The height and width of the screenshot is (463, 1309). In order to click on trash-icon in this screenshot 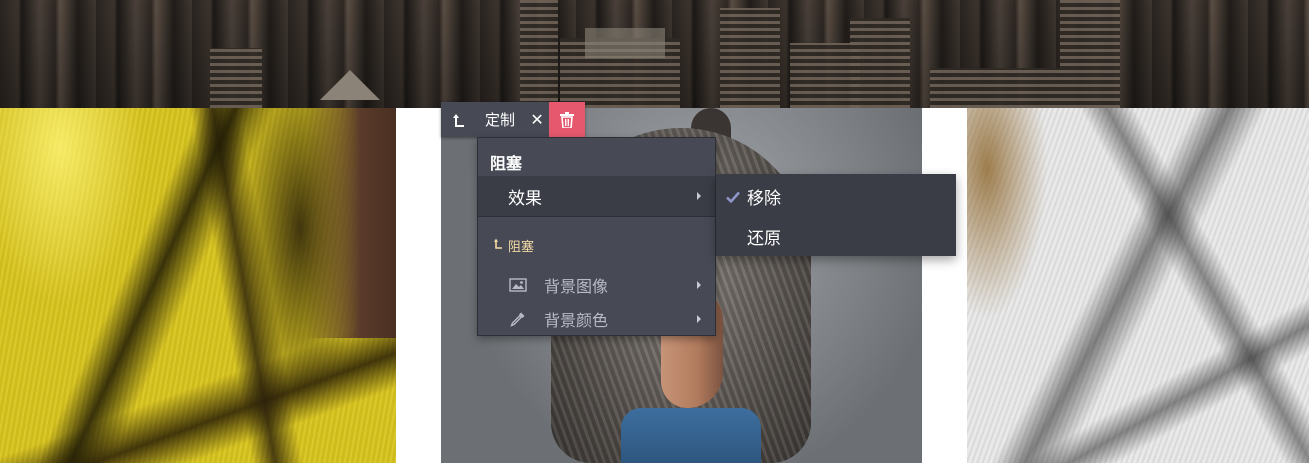, I will do `click(567, 119)`.